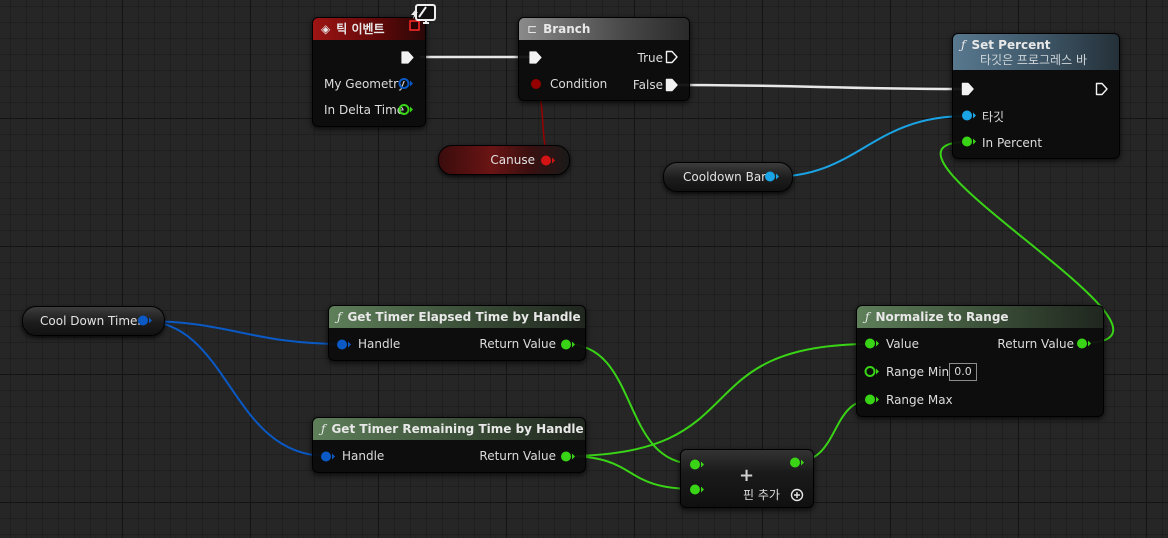 The image size is (1168, 538). I want to click on branch-title: Branch, so click(567, 29).